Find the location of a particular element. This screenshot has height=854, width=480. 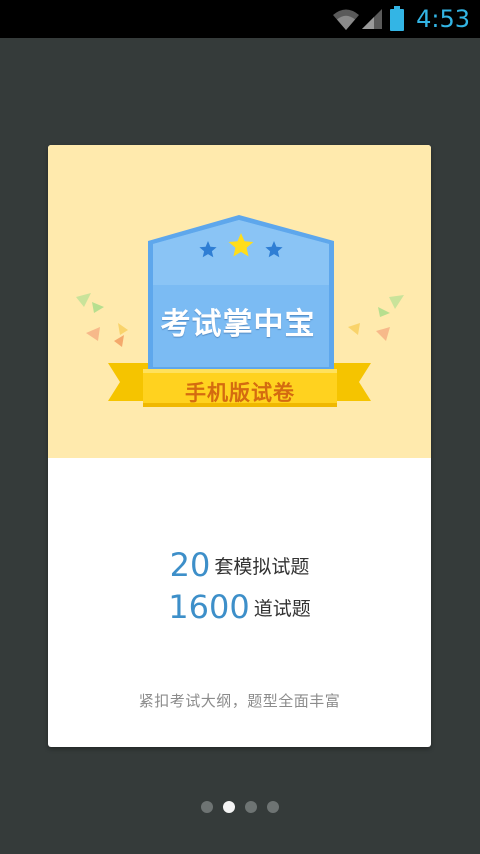

stat-label: 套模拟试题 is located at coordinates (262, 566).